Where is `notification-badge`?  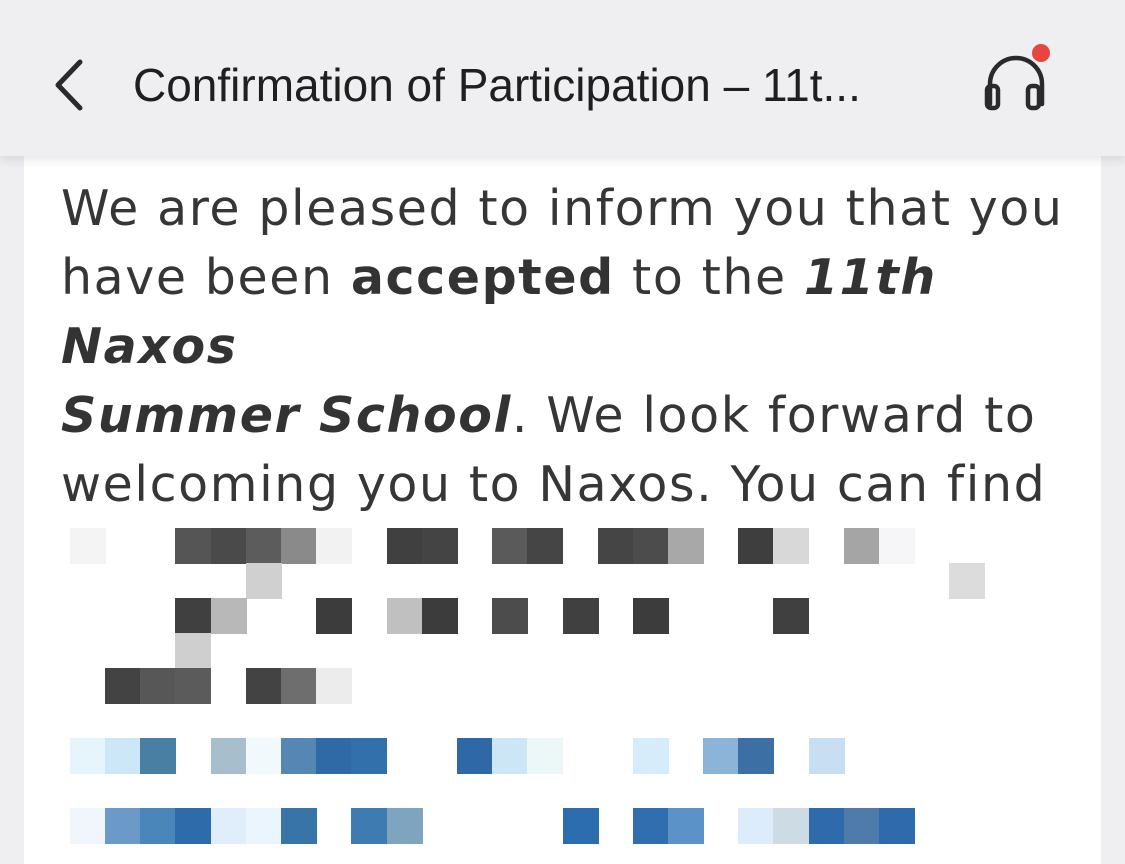 notification-badge is located at coordinates (1041, 53).